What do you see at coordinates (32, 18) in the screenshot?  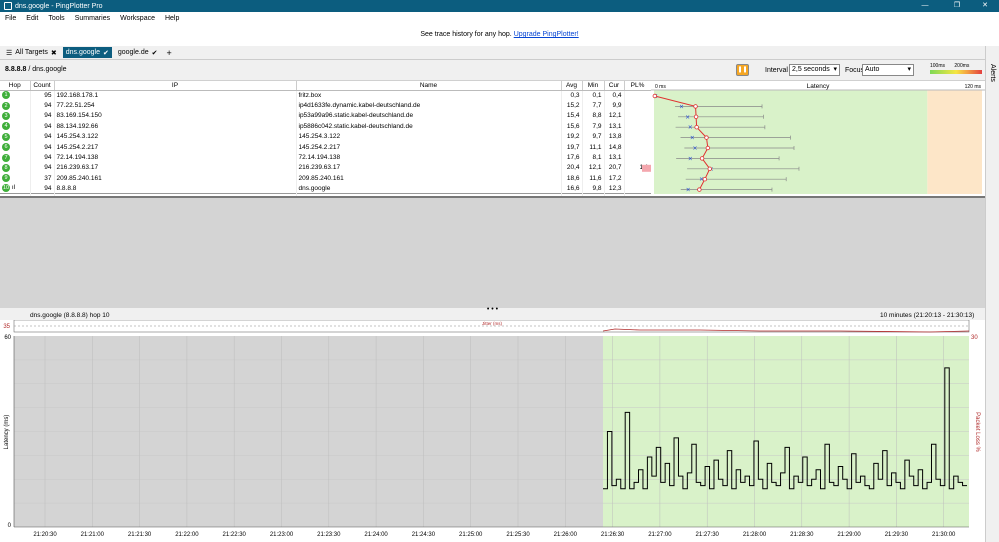 I see `menu-edit: Edit` at bounding box center [32, 18].